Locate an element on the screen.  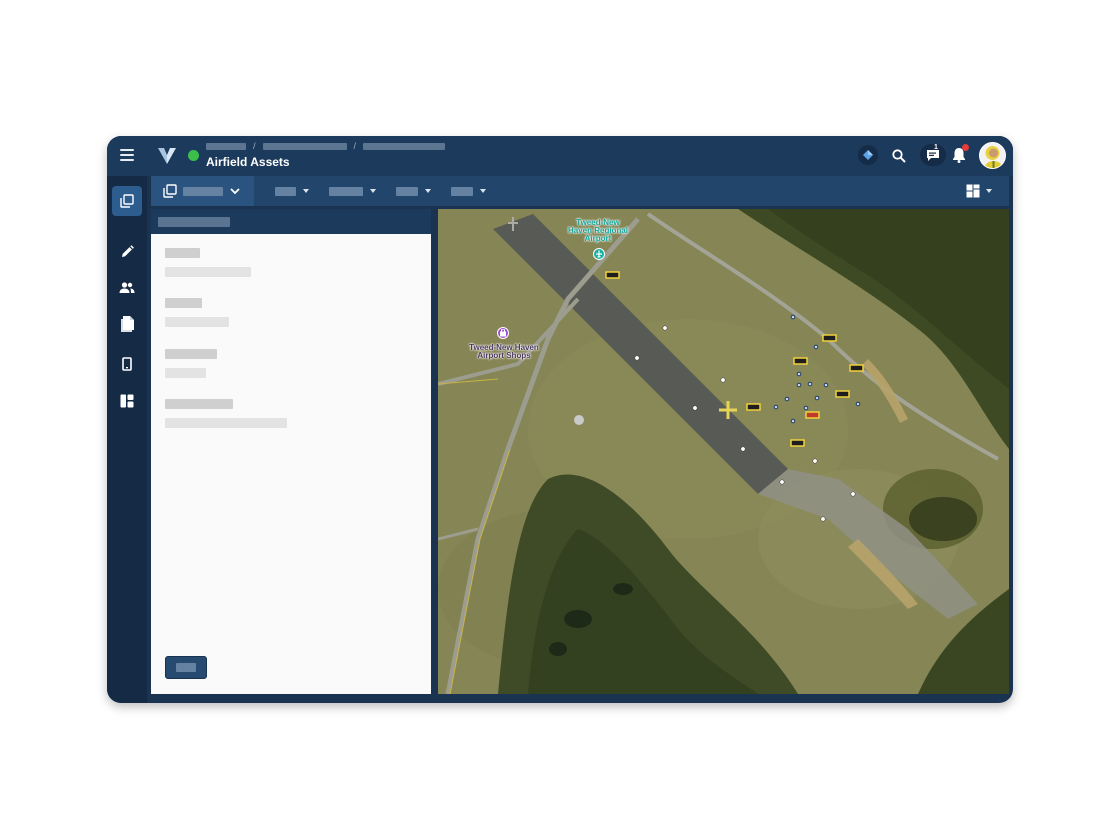
nav-rail is located at coordinates (127, 439).